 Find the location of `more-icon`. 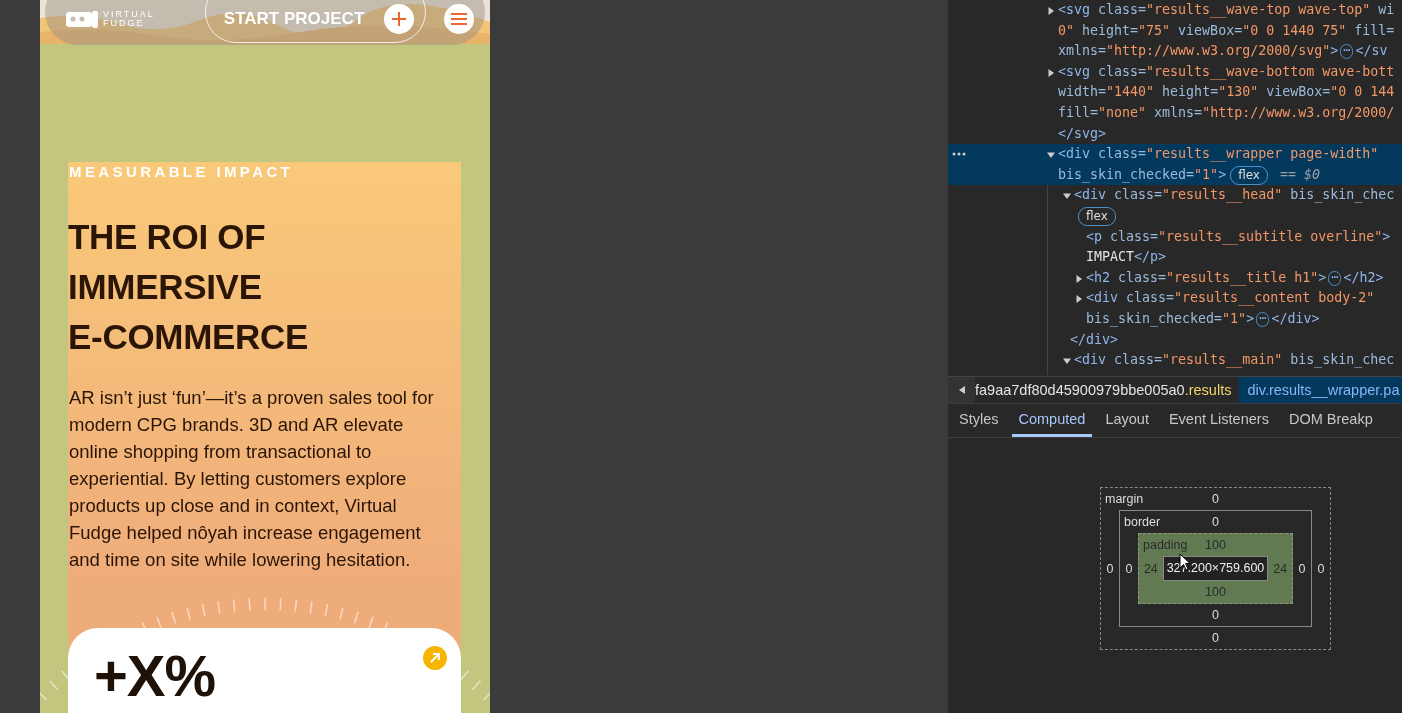

more-icon is located at coordinates (959, 154).